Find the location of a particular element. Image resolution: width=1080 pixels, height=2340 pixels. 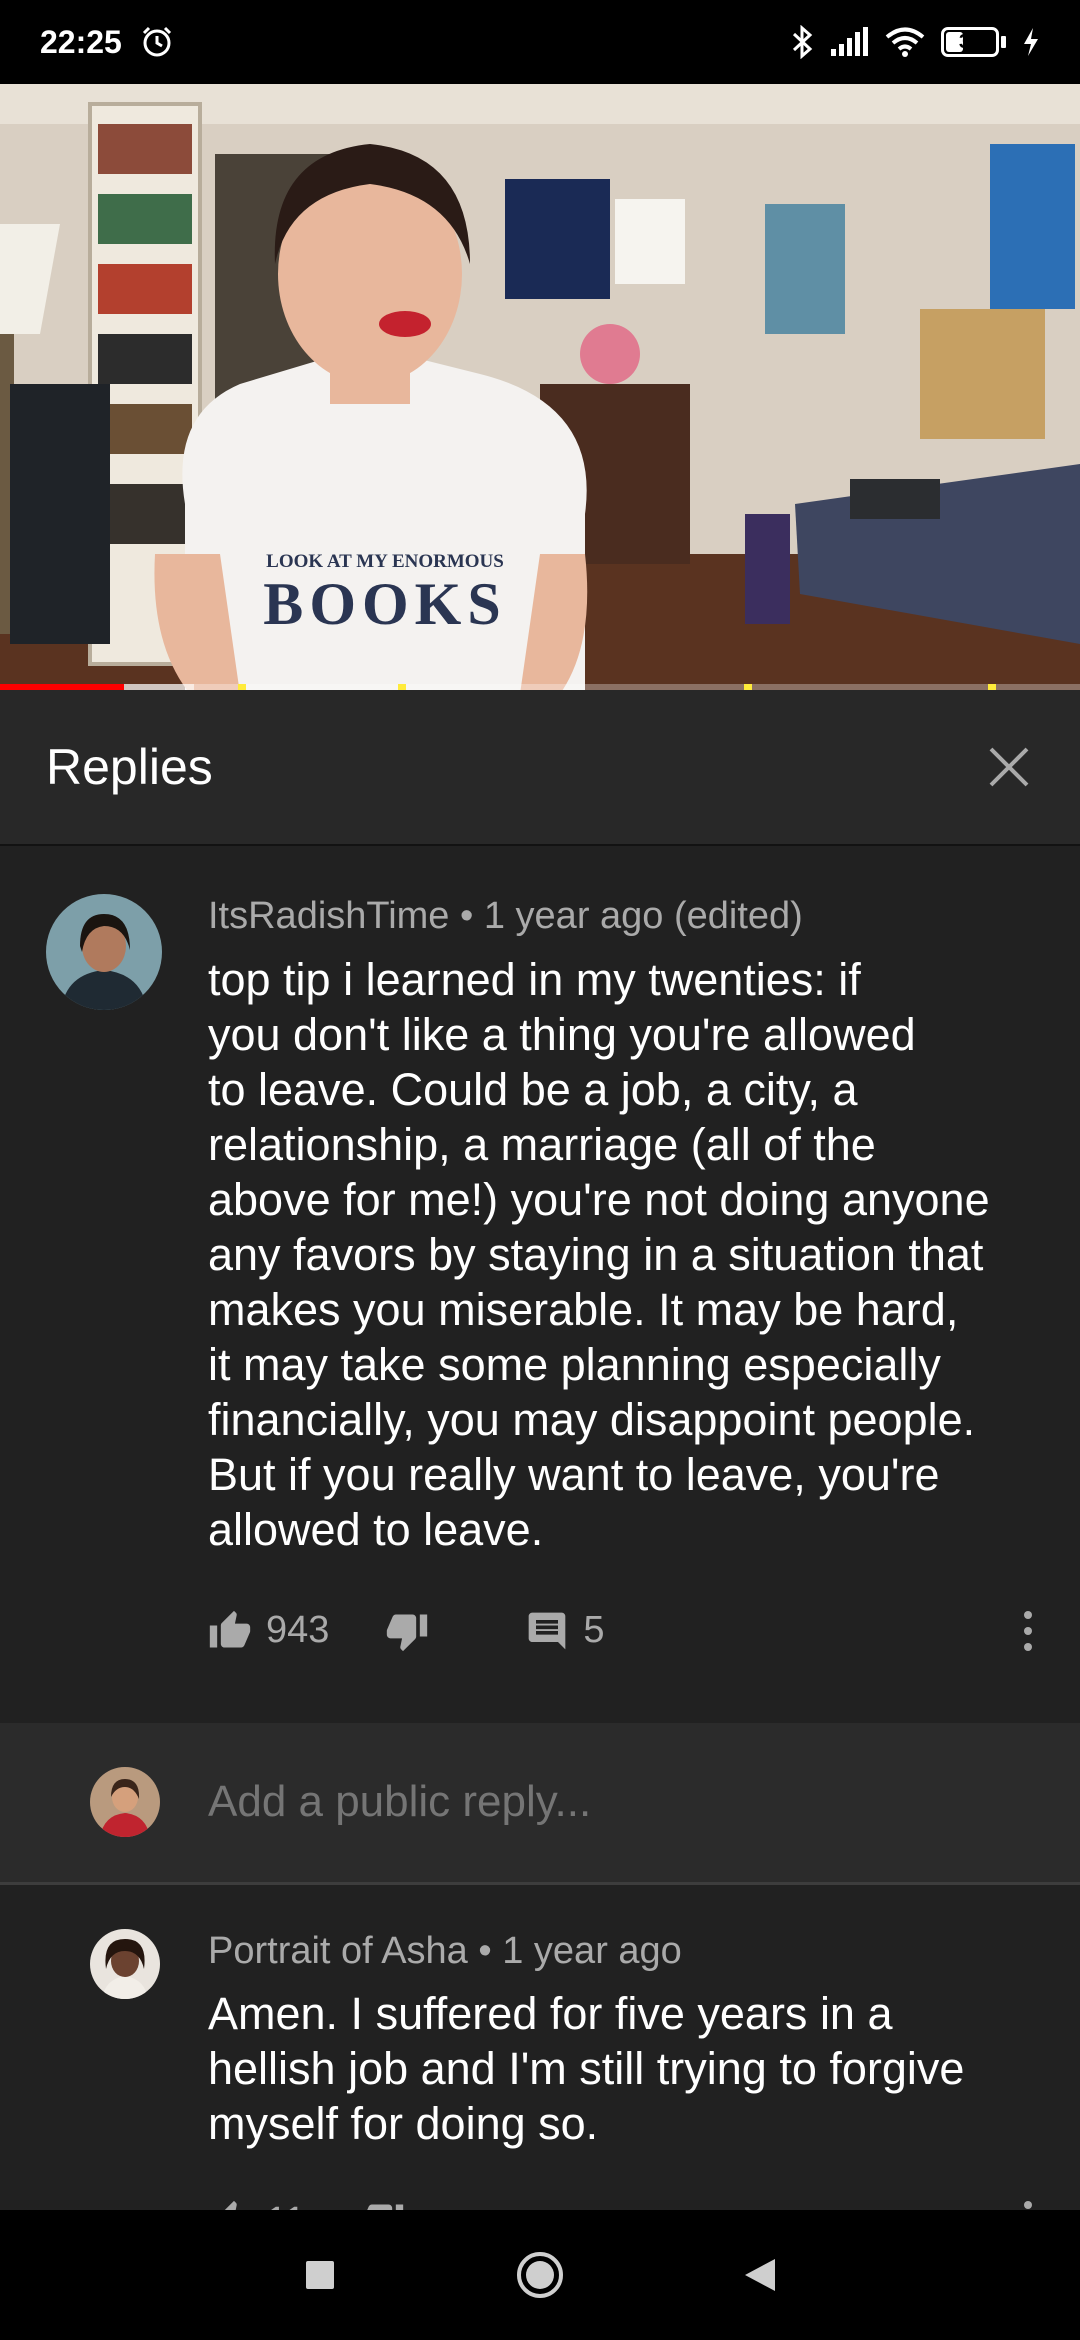

like-button: 11 is located at coordinates (256, 2204).